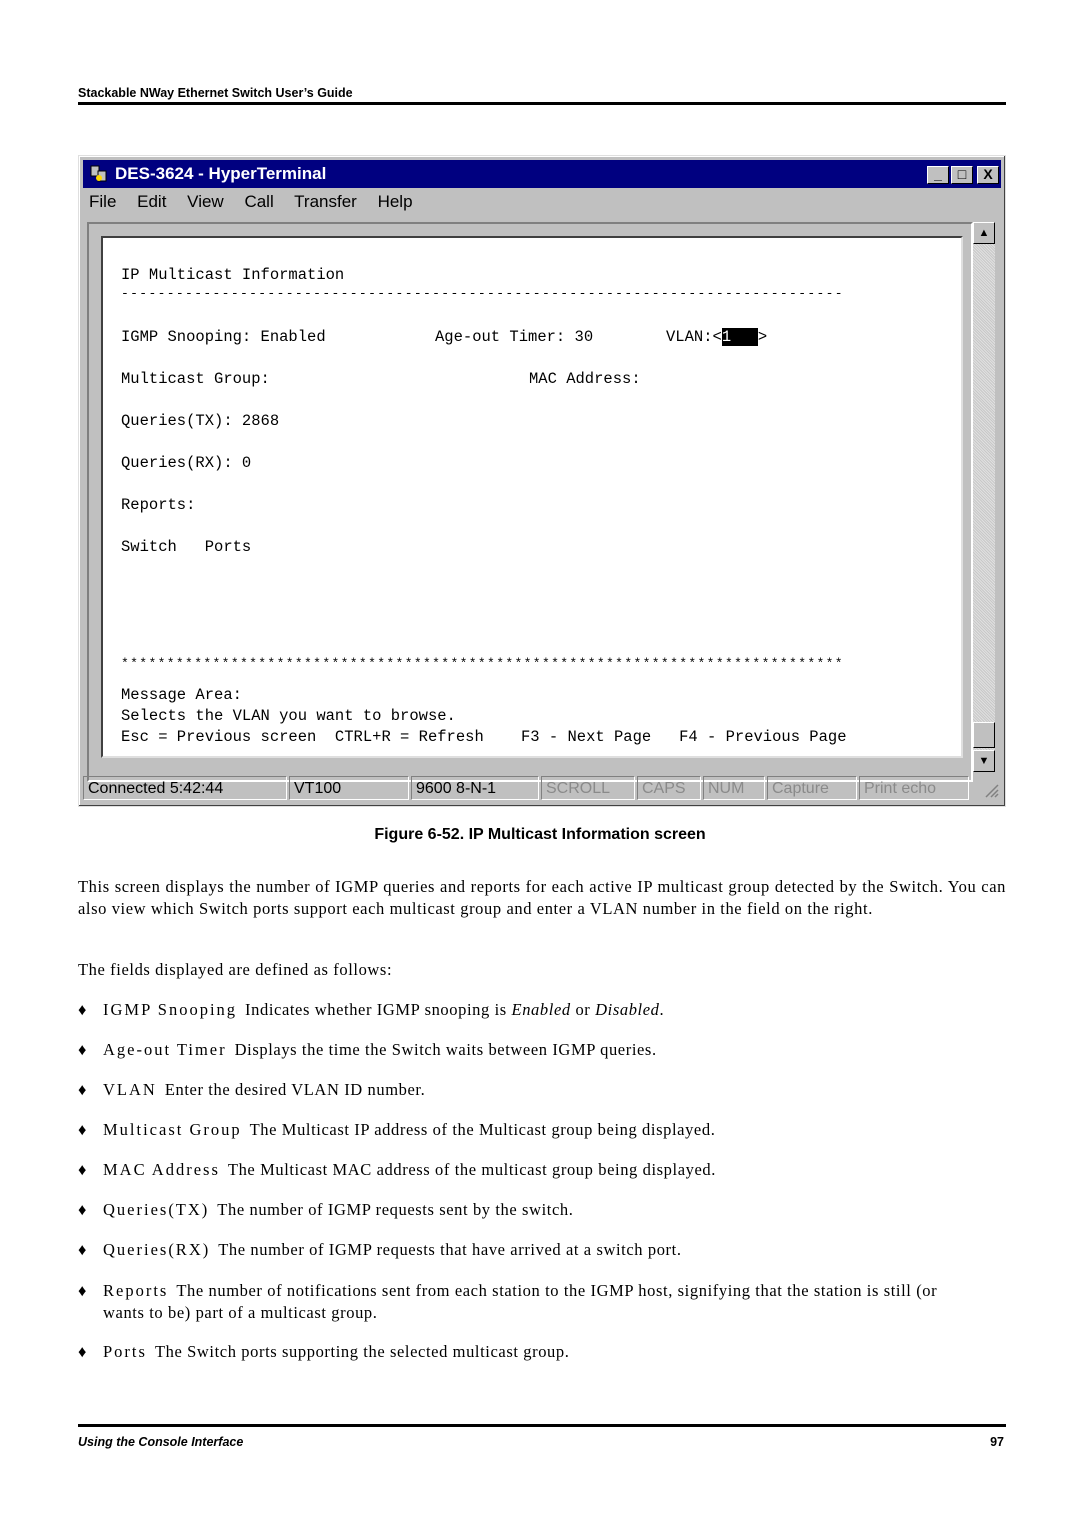  I want to click on definition-text: ., so click(662, 1009).